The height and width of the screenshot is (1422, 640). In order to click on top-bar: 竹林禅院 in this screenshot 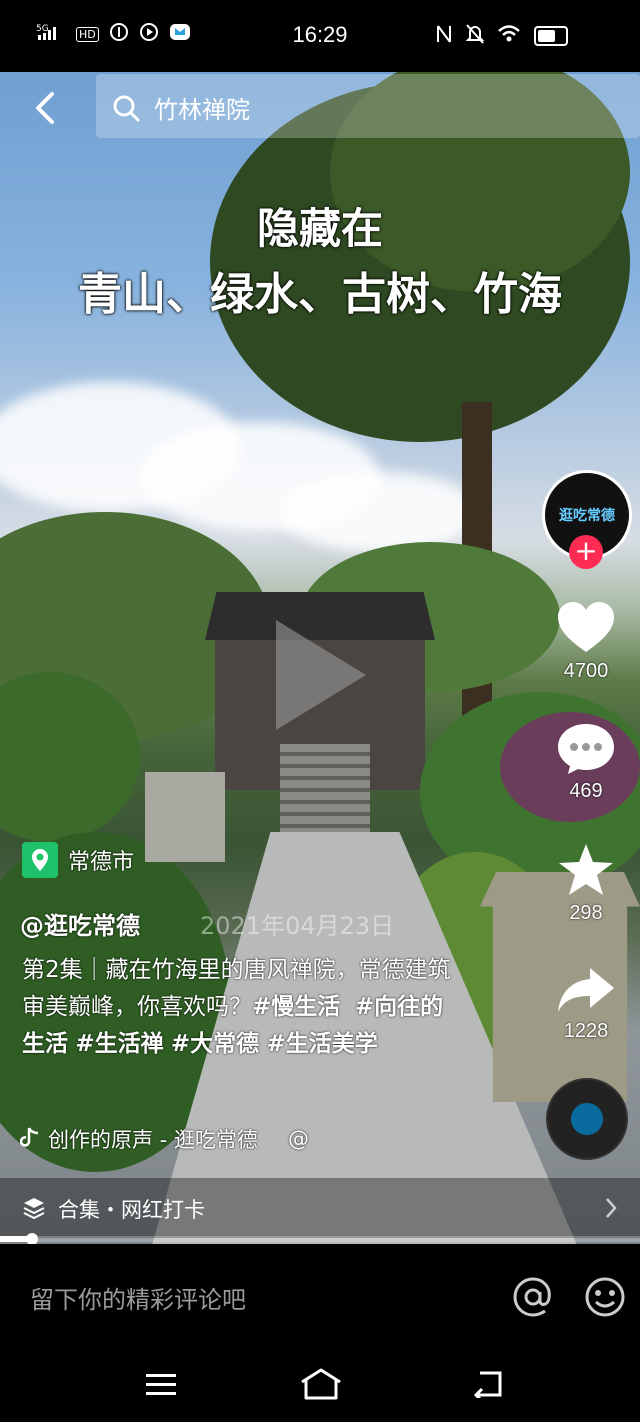, I will do `click(320, 107)`.